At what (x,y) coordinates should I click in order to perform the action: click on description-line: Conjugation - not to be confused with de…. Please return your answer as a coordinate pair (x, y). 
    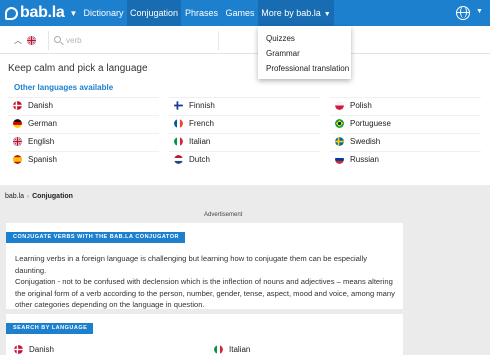
    Looking at the image, I should click on (204, 281).